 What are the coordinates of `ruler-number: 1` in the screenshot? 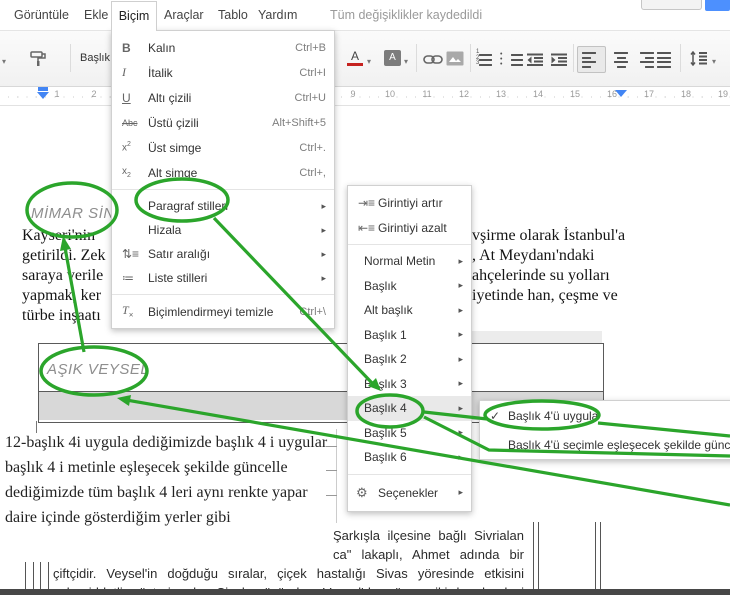 It's located at (57, 94).